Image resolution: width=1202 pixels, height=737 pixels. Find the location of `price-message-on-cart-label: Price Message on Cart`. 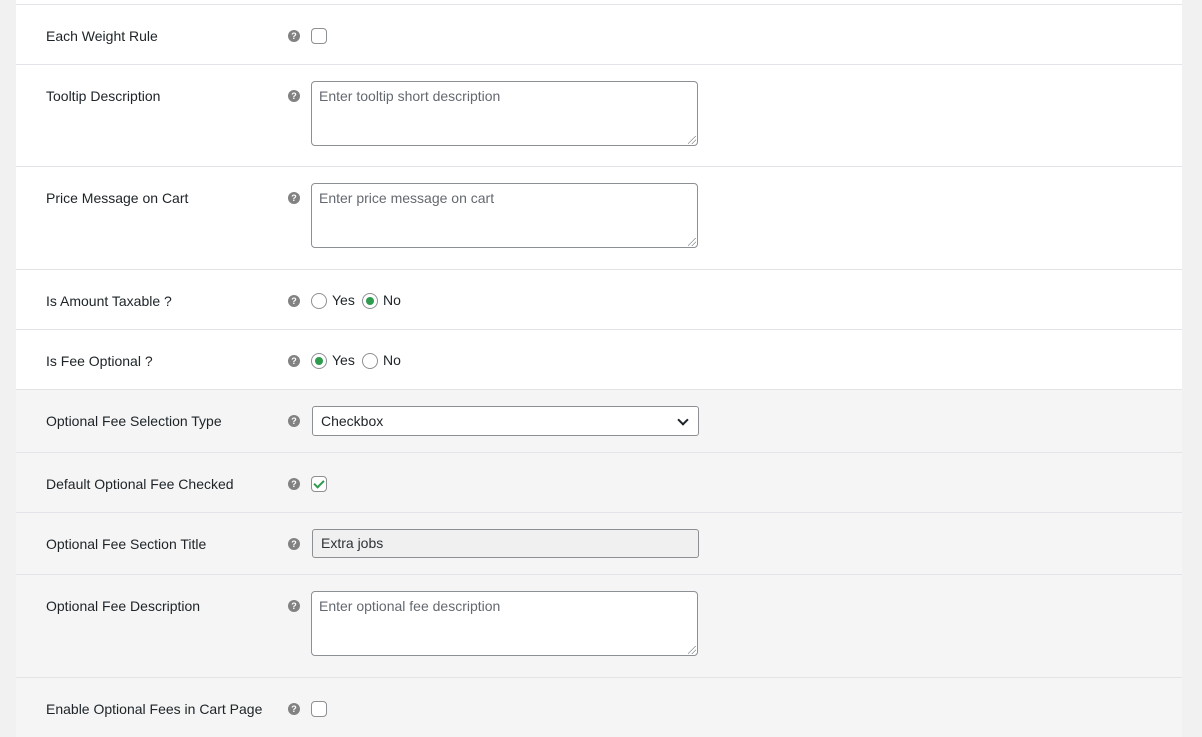

price-message-on-cart-label: Price Message on Cart is located at coordinates (117, 198).